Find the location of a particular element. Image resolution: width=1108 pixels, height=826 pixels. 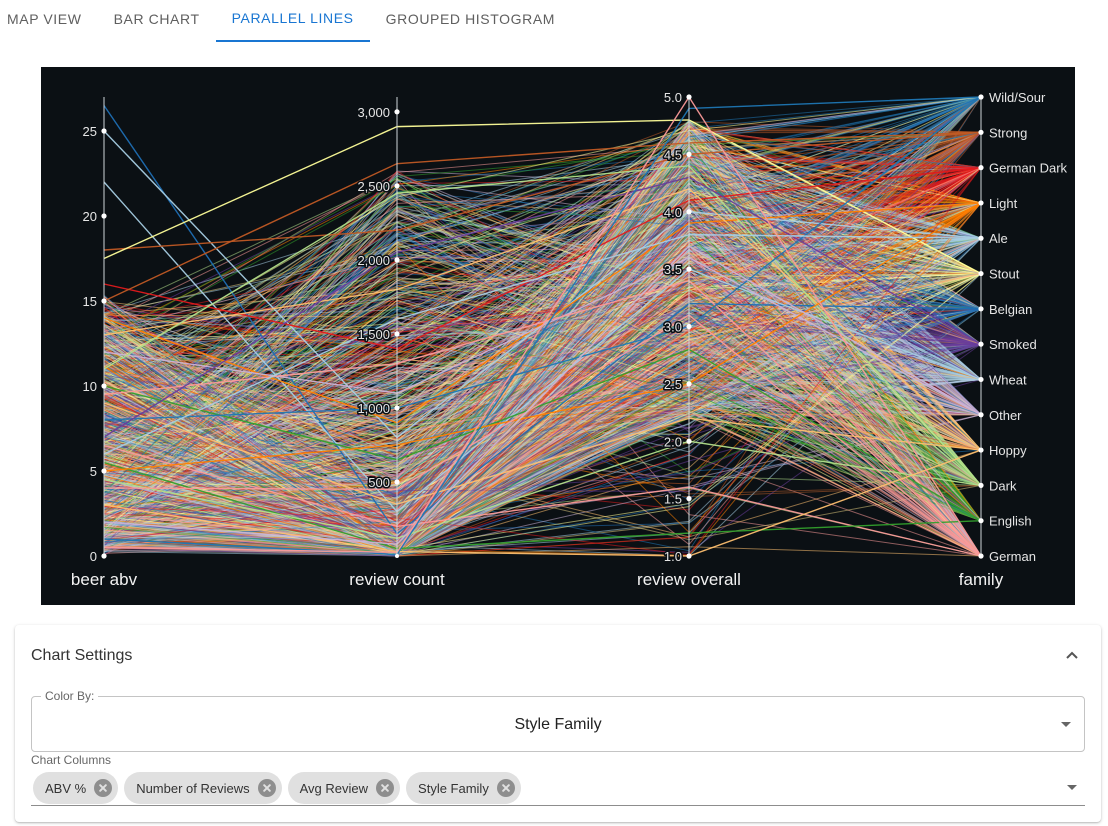

color-by-label: Color By: is located at coordinates (70, 696).